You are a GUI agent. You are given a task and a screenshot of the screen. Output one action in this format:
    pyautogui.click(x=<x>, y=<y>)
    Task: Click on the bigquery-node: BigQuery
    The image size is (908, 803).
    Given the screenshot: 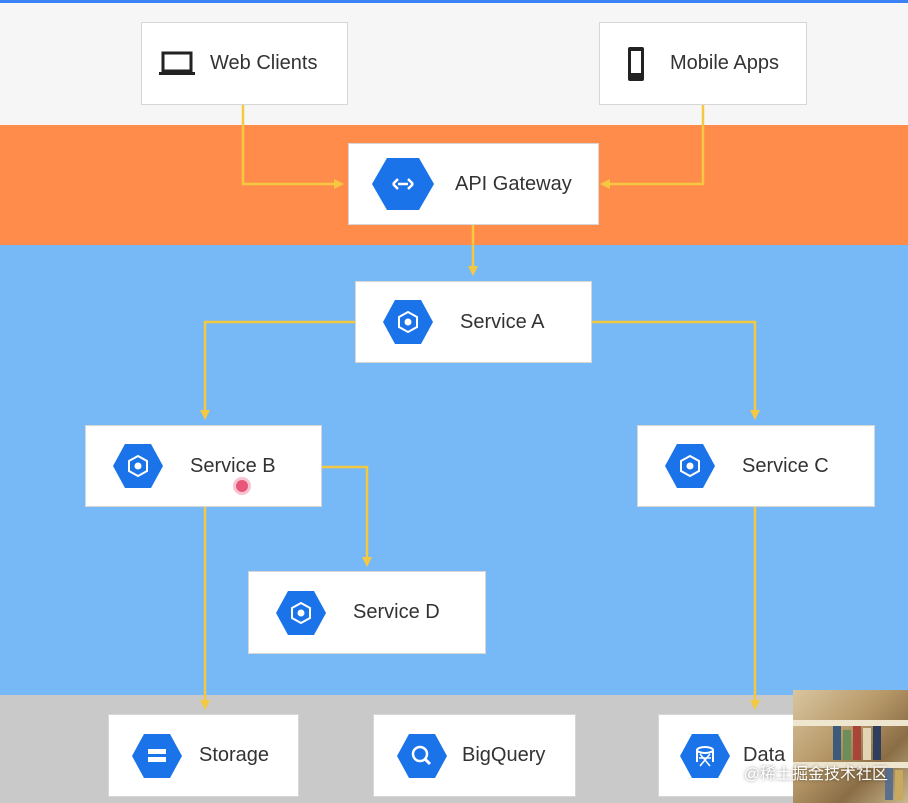 What is the action you would take?
    pyautogui.click(x=474, y=755)
    